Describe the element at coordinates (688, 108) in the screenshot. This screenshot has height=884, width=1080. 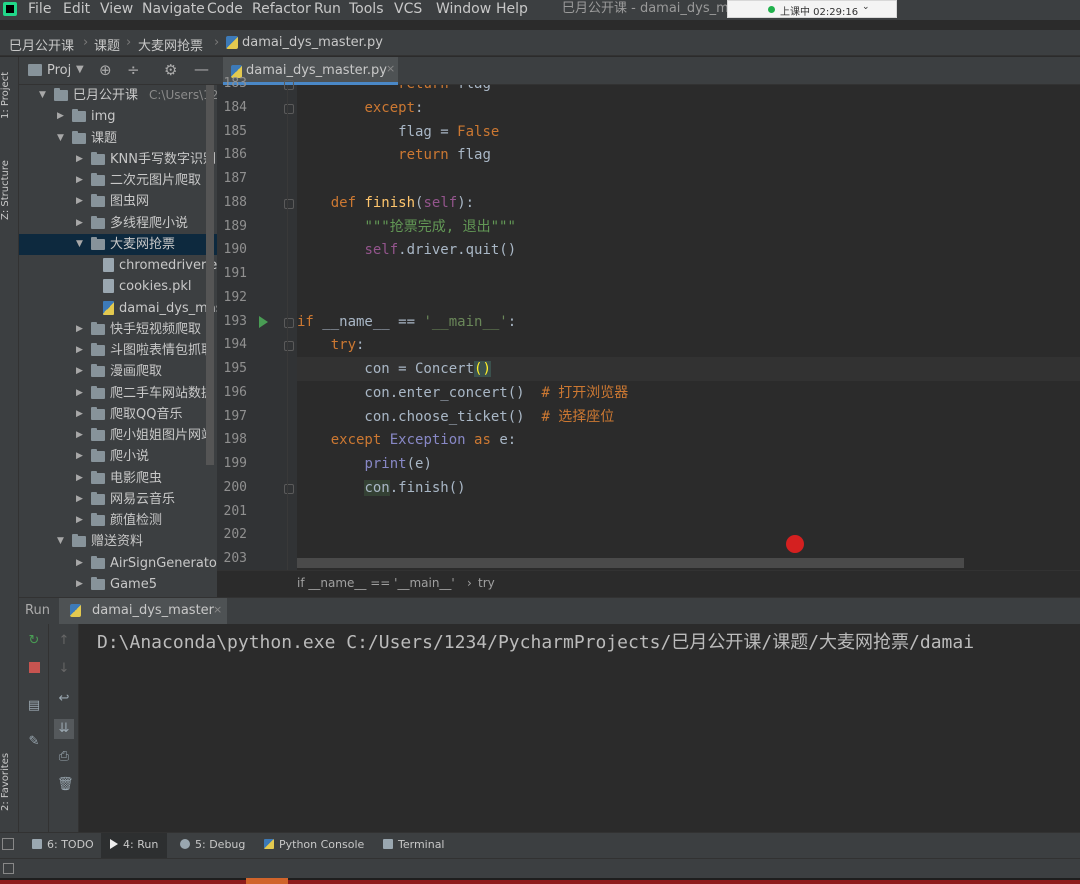
I see `code-line: except:` at that location.